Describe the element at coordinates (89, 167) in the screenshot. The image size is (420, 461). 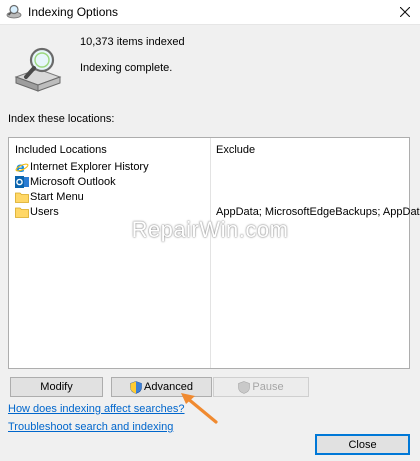
I see `location-label: Internet Explorer History` at that location.